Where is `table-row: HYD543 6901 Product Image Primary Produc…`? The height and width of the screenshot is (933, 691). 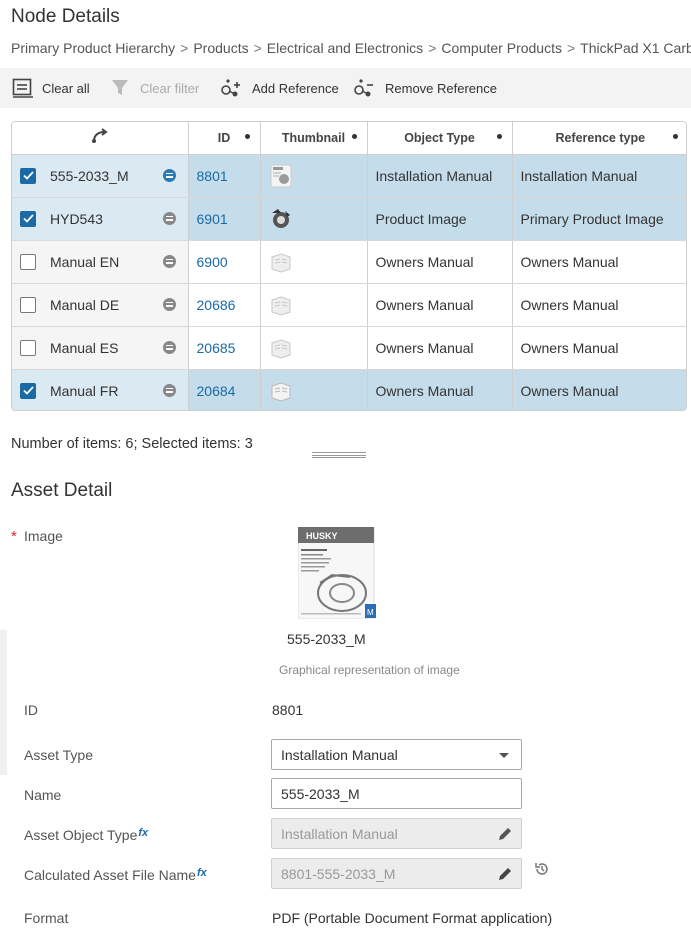
table-row: HYD543 6901 Product Image Primary Produc… is located at coordinates (349, 219).